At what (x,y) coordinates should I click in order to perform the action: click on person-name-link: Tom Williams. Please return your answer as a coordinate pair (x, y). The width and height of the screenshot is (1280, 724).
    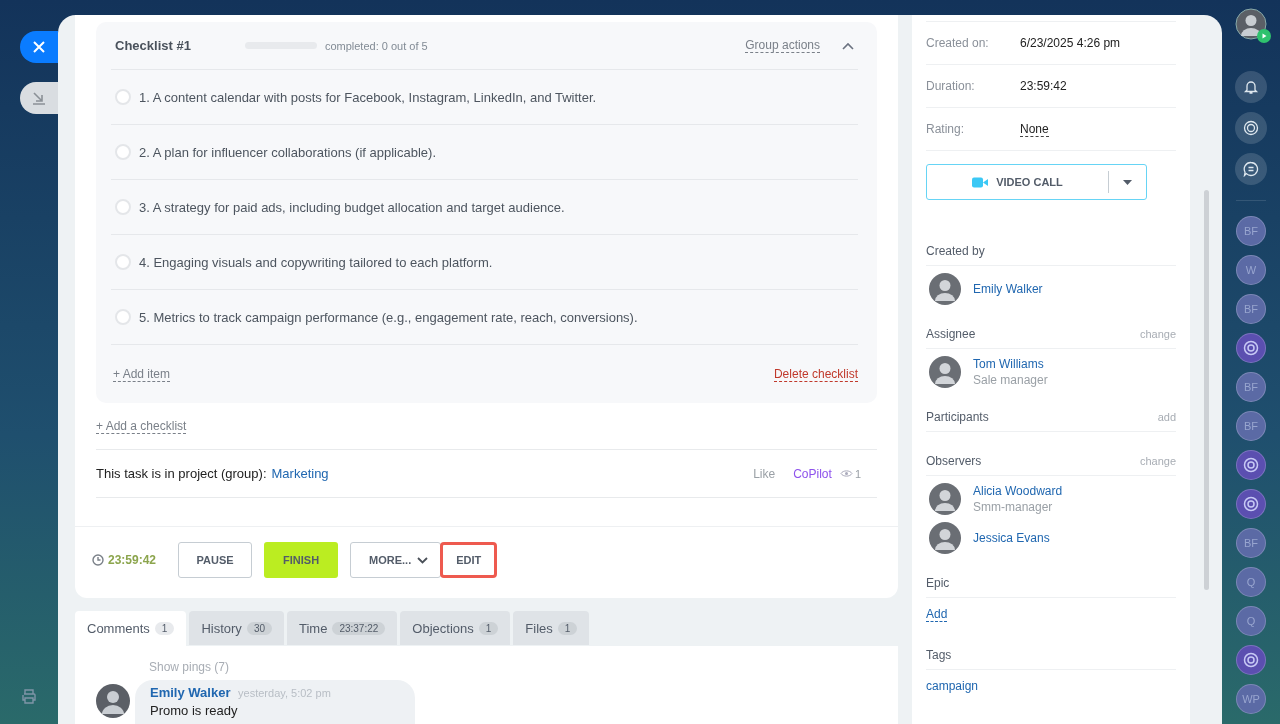
    Looking at the image, I should click on (1010, 364).